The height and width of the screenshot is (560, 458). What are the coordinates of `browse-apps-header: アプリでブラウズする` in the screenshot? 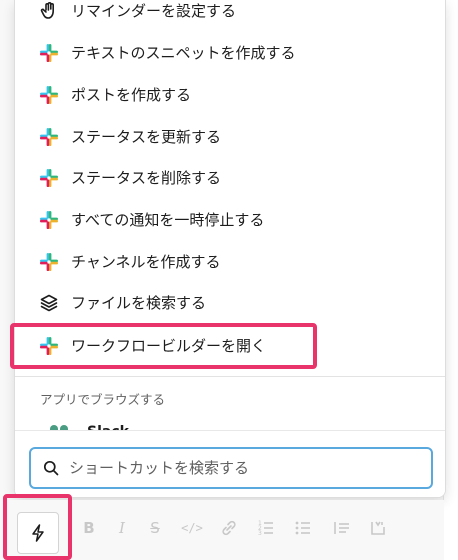 It's located at (103, 399).